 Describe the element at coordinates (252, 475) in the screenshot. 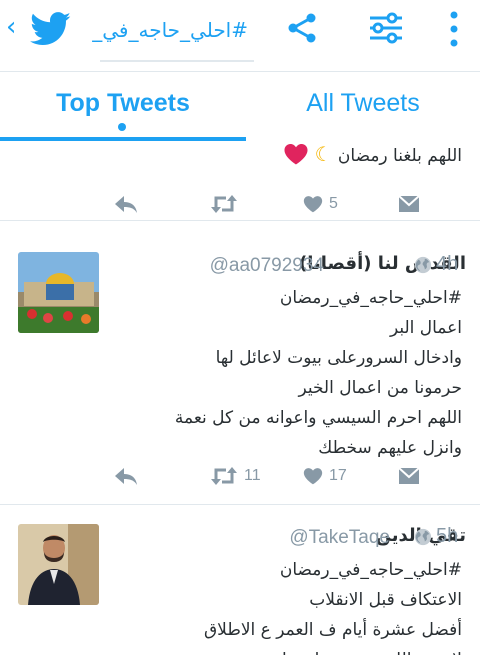

I see `retweet-count: 11` at that location.